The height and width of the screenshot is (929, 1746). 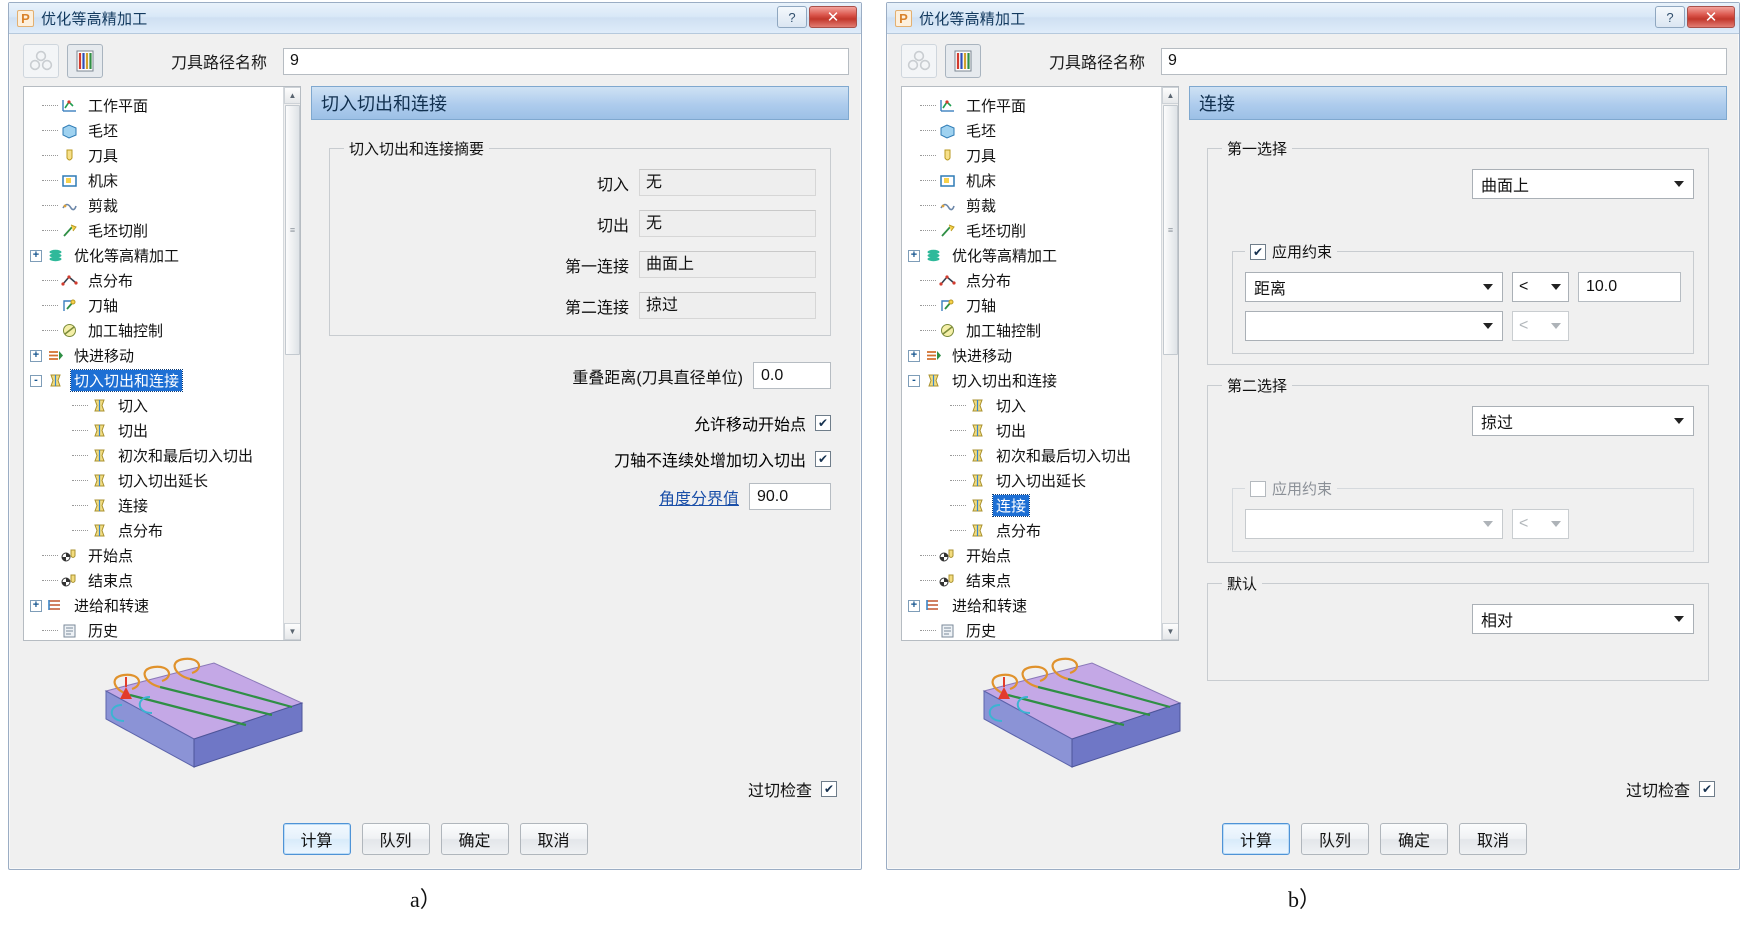 I want to click on checkbox-1: ✔, so click(x=823, y=459).